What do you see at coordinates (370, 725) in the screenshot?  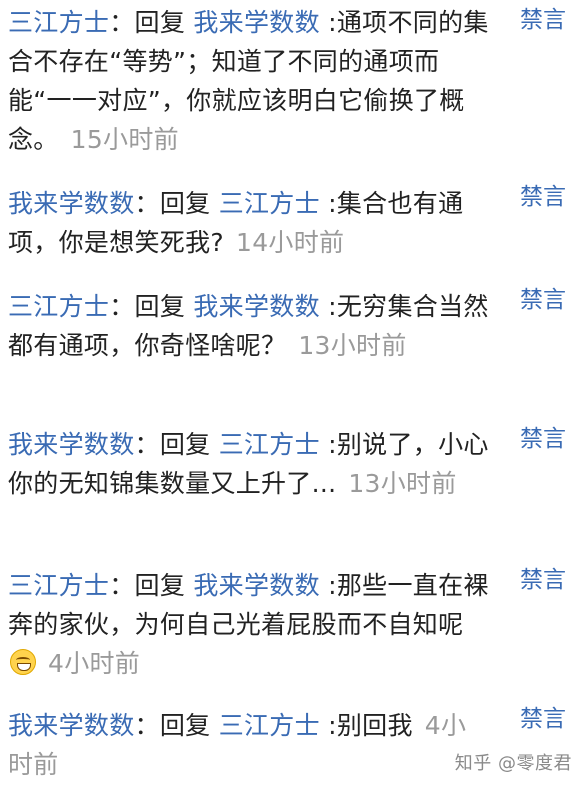 I see `comment-body: :别回我` at bounding box center [370, 725].